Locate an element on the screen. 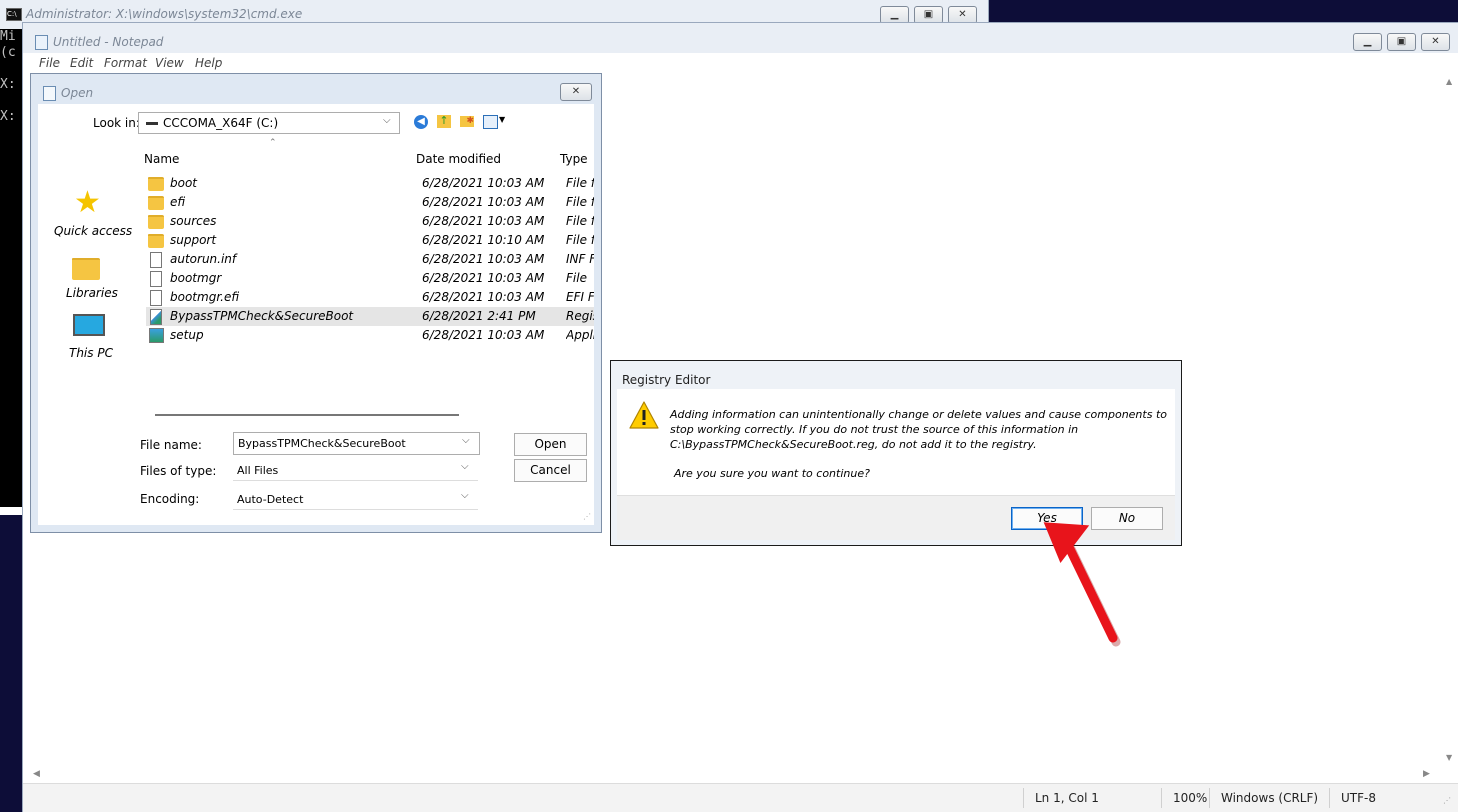  cancel-button: Cancel is located at coordinates (550, 470).